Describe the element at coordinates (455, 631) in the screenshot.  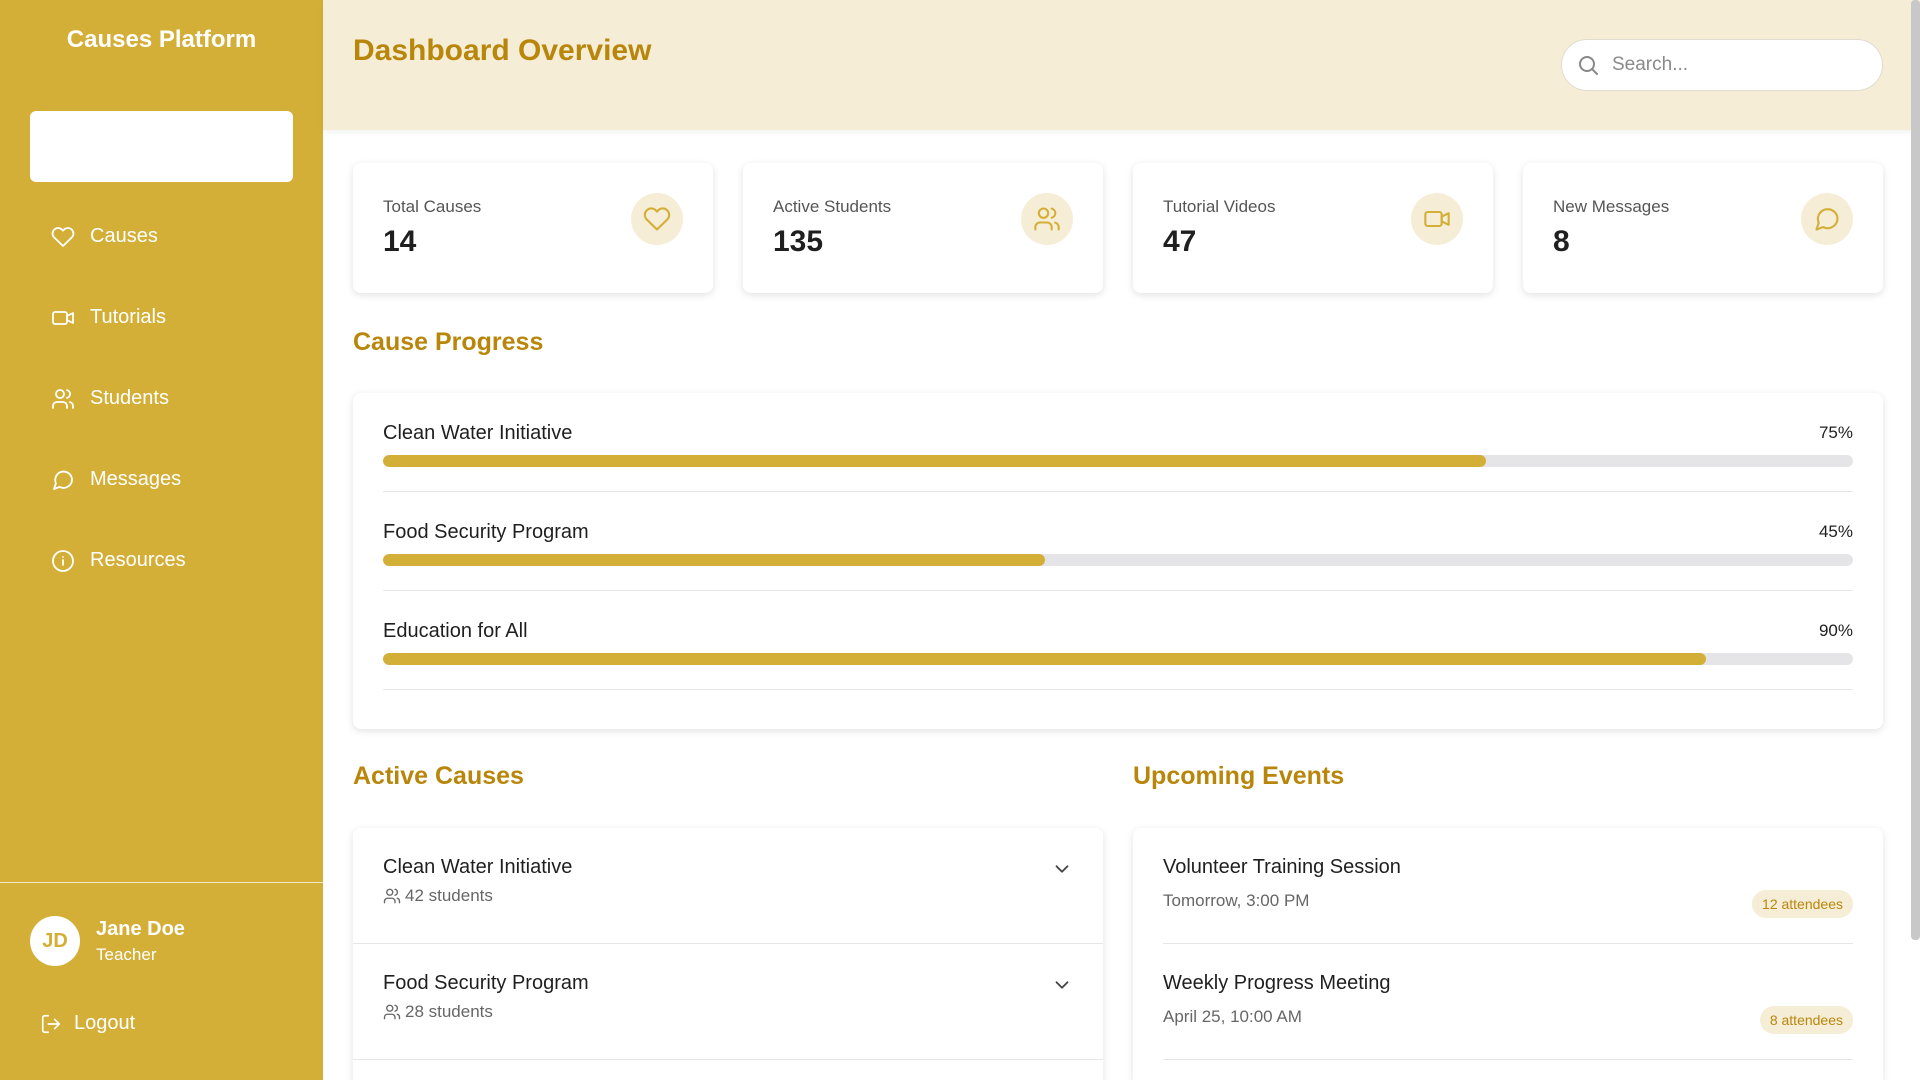
I see `progress-name: Education for All` at that location.